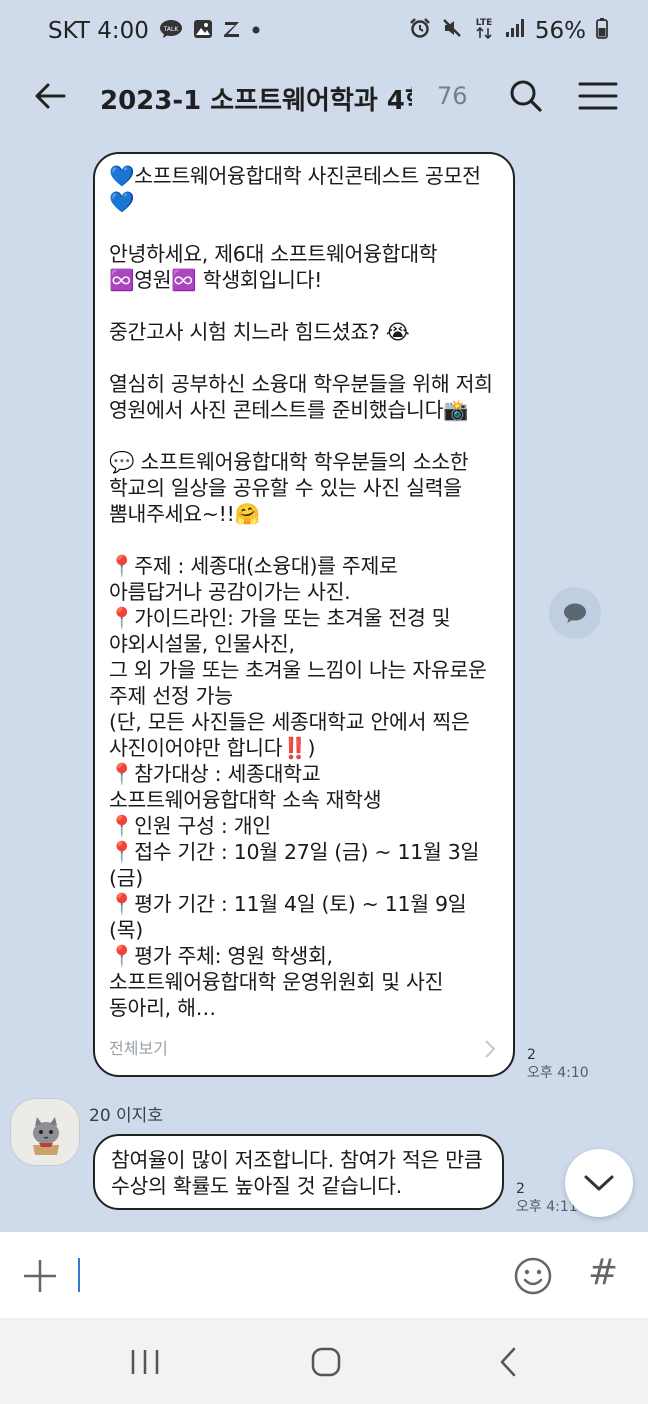 This screenshot has height=1404, width=648. I want to click on talk-icon: TALK, so click(171, 31).